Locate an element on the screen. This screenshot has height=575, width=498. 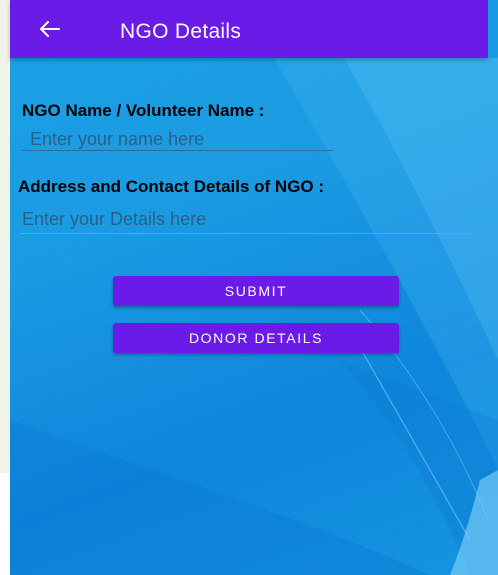
submit-button: SUBMIT is located at coordinates (256, 291).